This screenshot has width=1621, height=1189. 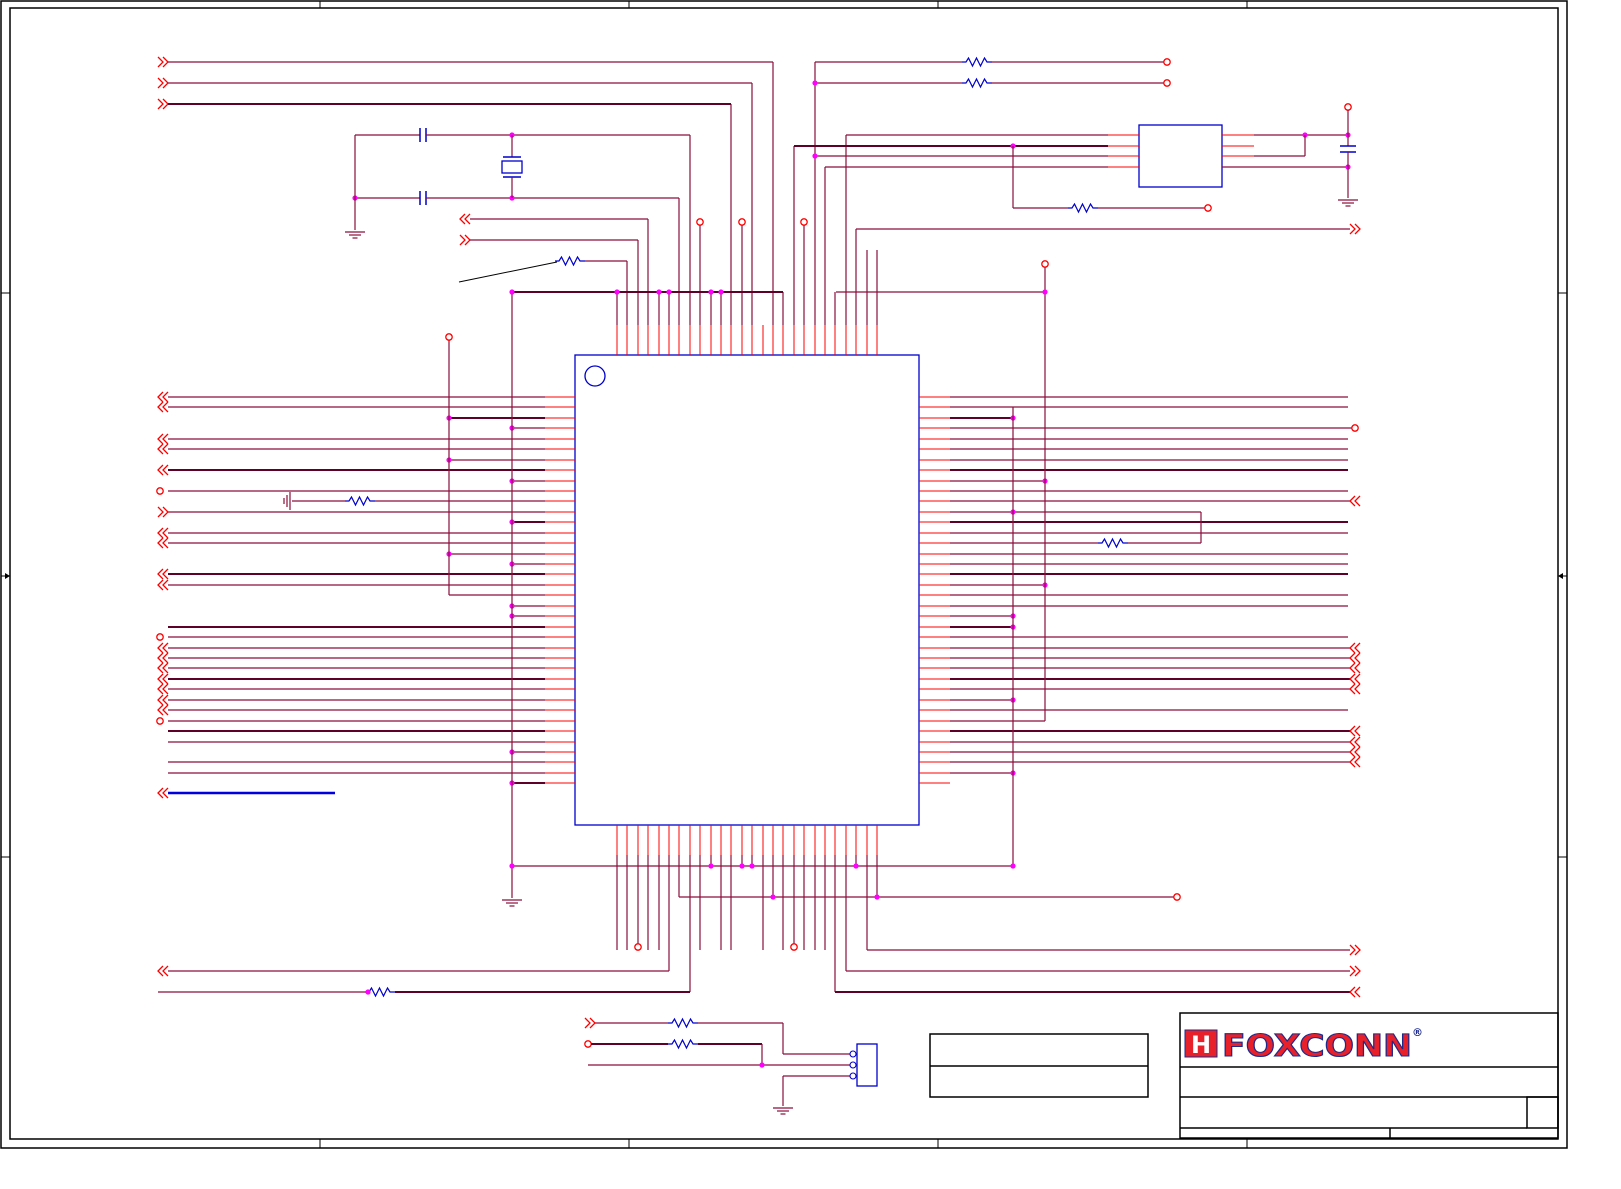 I want to click on ic-body, so click(x=747, y=590).